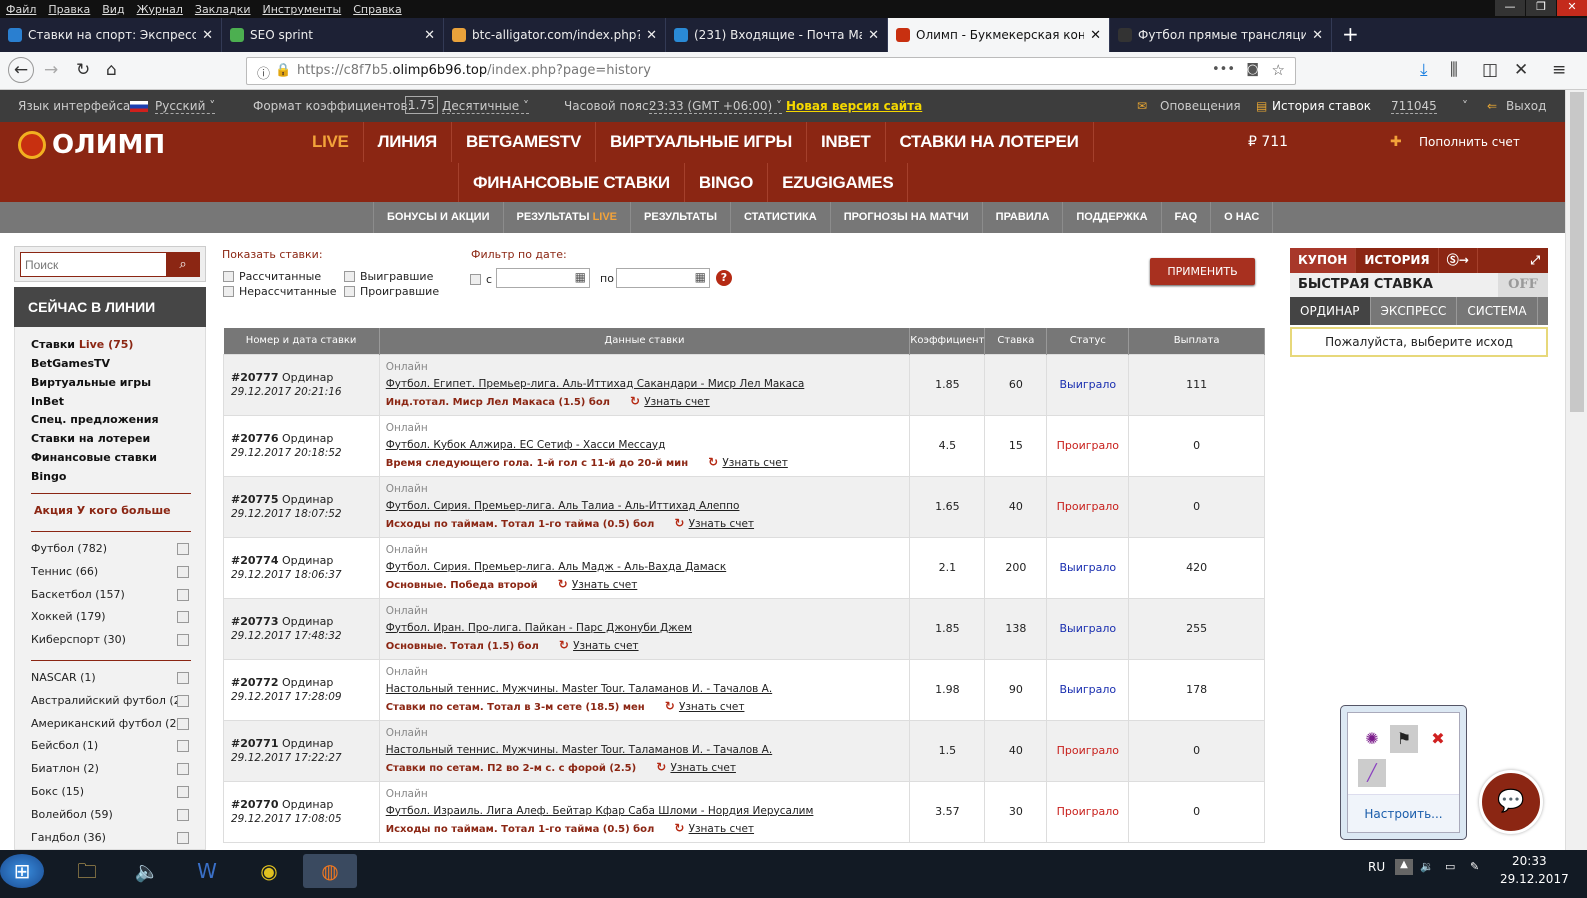  I want to click on clock-date: 29.12.2017, so click(1534, 879).